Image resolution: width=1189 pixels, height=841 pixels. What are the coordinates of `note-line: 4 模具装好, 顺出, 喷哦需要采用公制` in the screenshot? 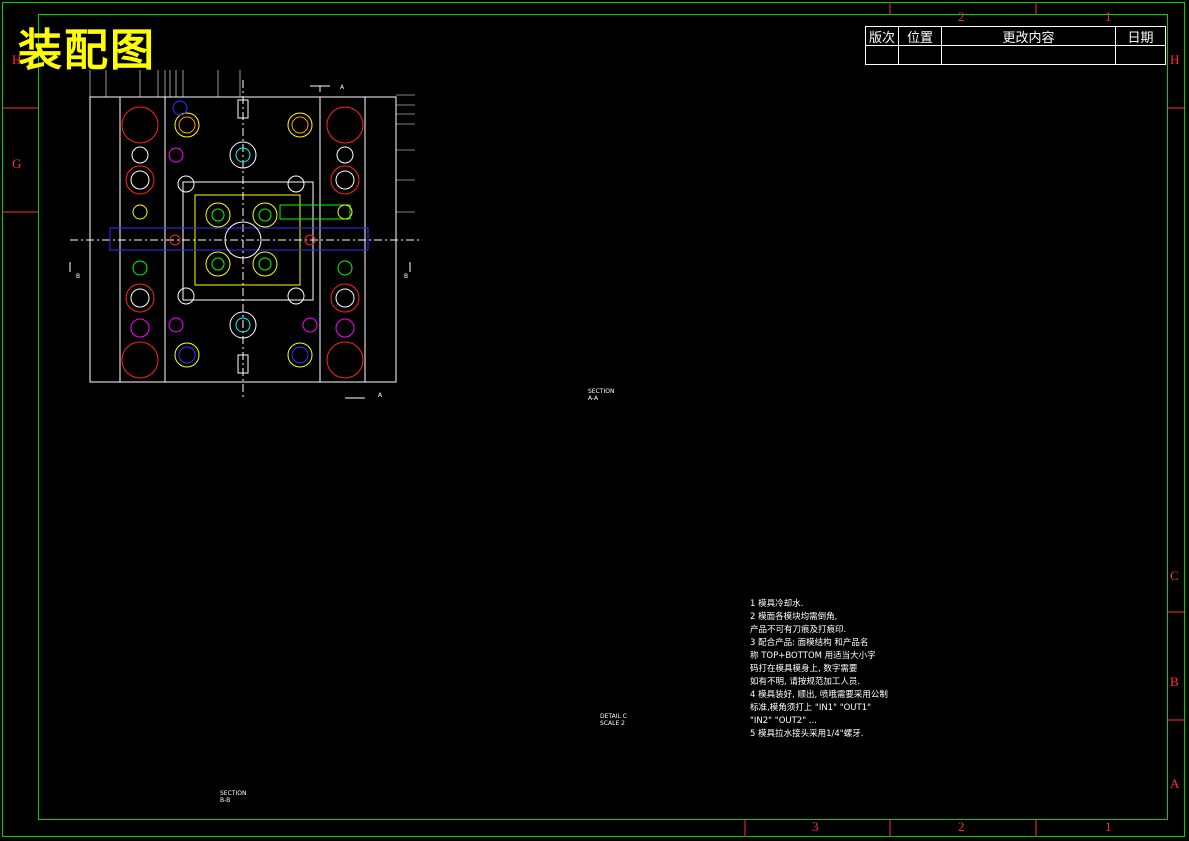 It's located at (819, 695).